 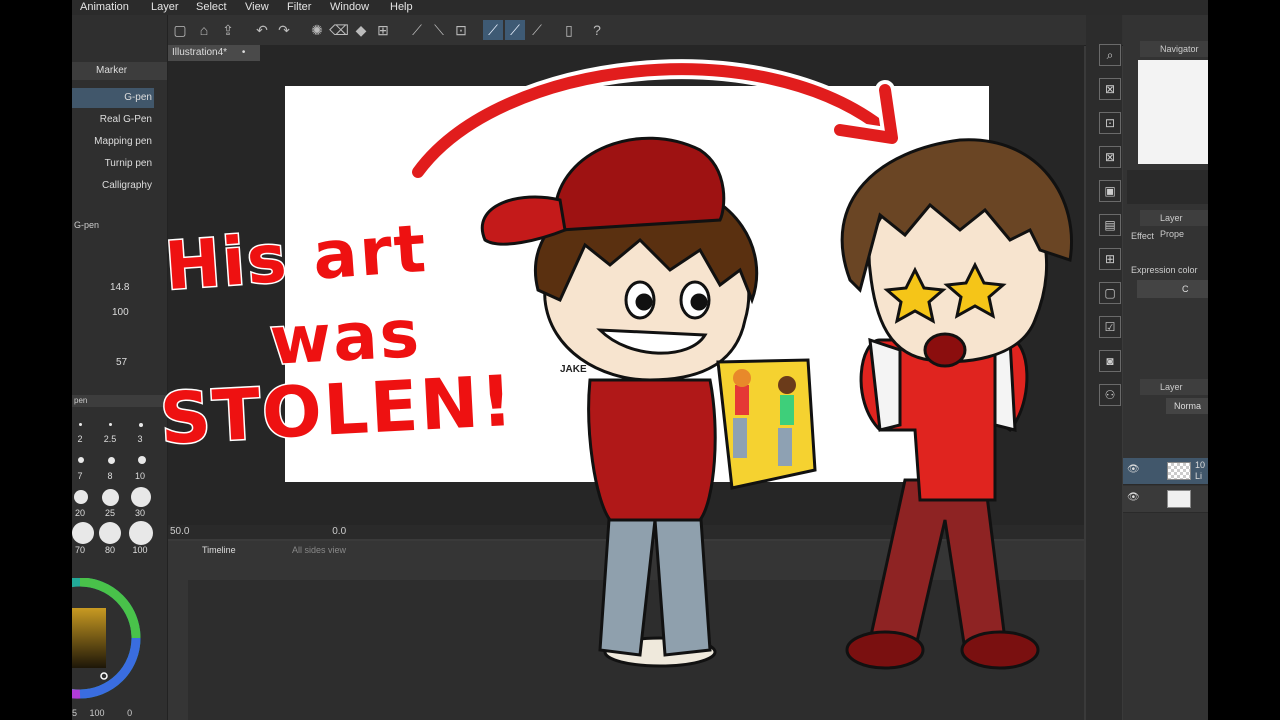 I want to click on layer-row: 👁, so click(x=1165, y=499).